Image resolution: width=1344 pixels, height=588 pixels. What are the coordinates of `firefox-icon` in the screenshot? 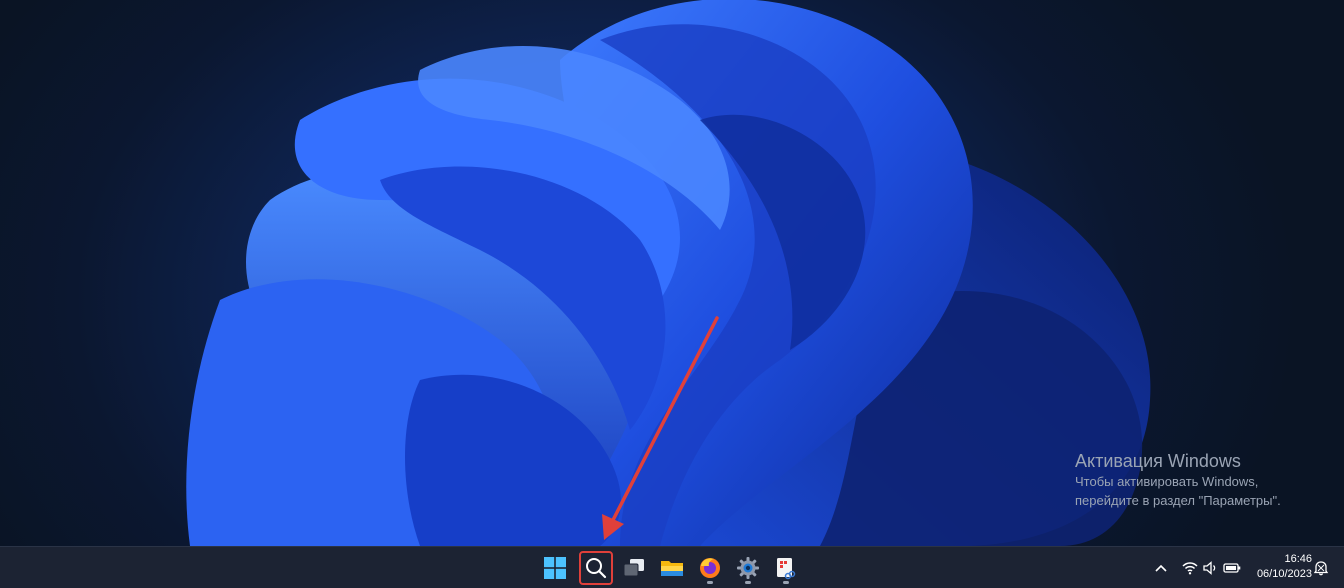 It's located at (710, 568).